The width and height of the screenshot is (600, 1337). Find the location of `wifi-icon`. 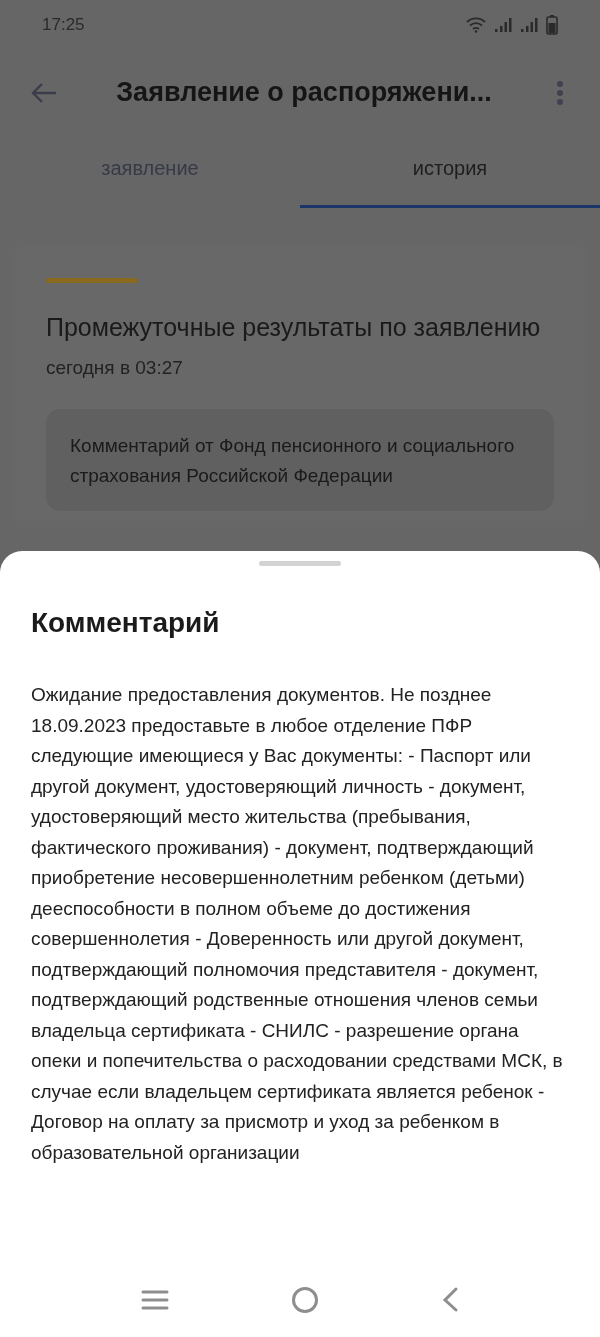

wifi-icon is located at coordinates (476, 25).